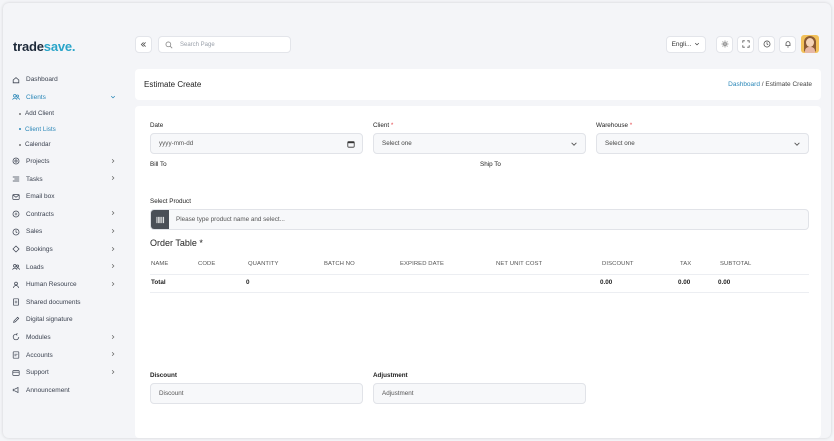  Describe the element at coordinates (40, 214) in the screenshot. I see `sidebar-item-label: Contracts` at that location.